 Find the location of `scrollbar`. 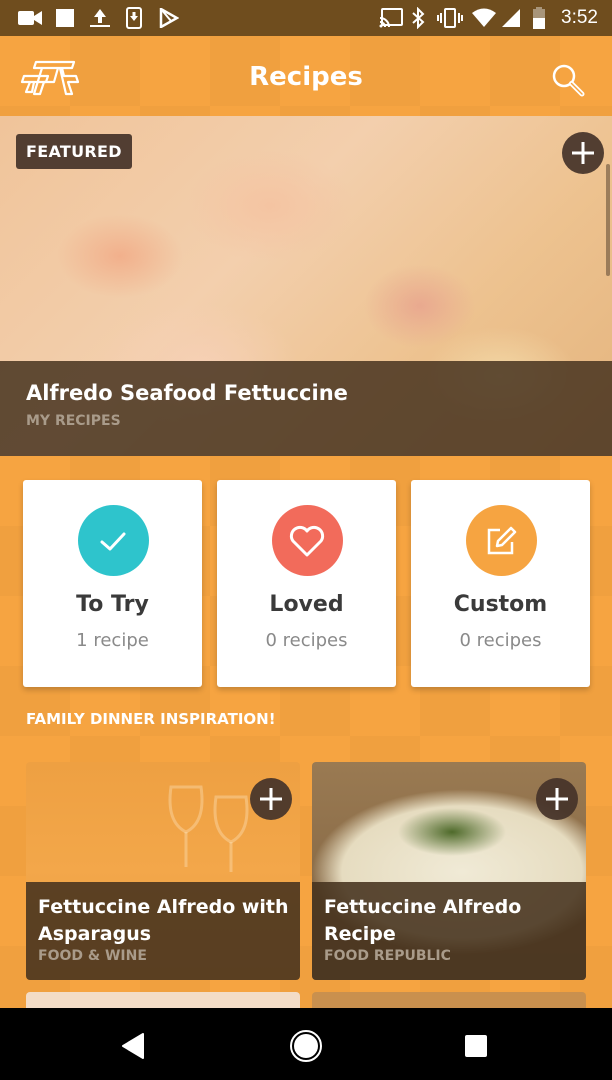

scrollbar is located at coordinates (608, 220).